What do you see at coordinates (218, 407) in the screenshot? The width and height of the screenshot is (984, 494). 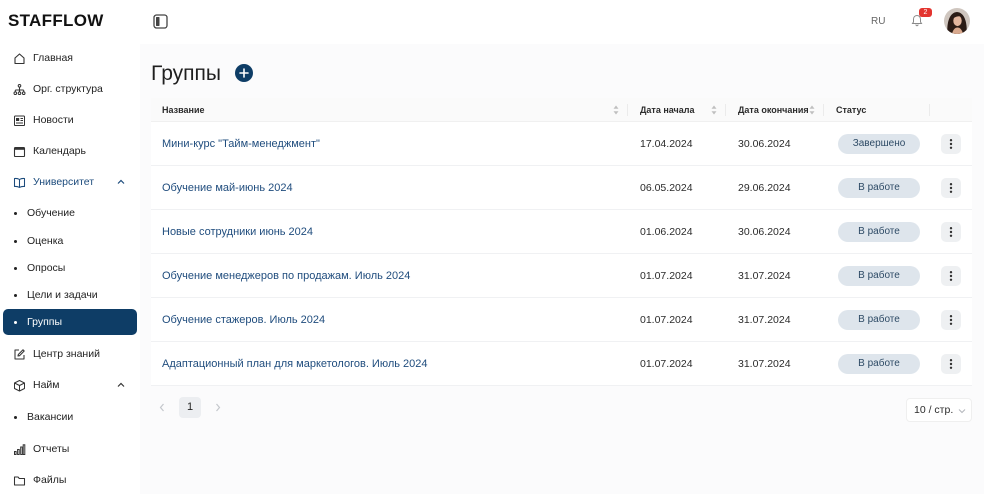 I see `pagination-next-icon` at bounding box center [218, 407].